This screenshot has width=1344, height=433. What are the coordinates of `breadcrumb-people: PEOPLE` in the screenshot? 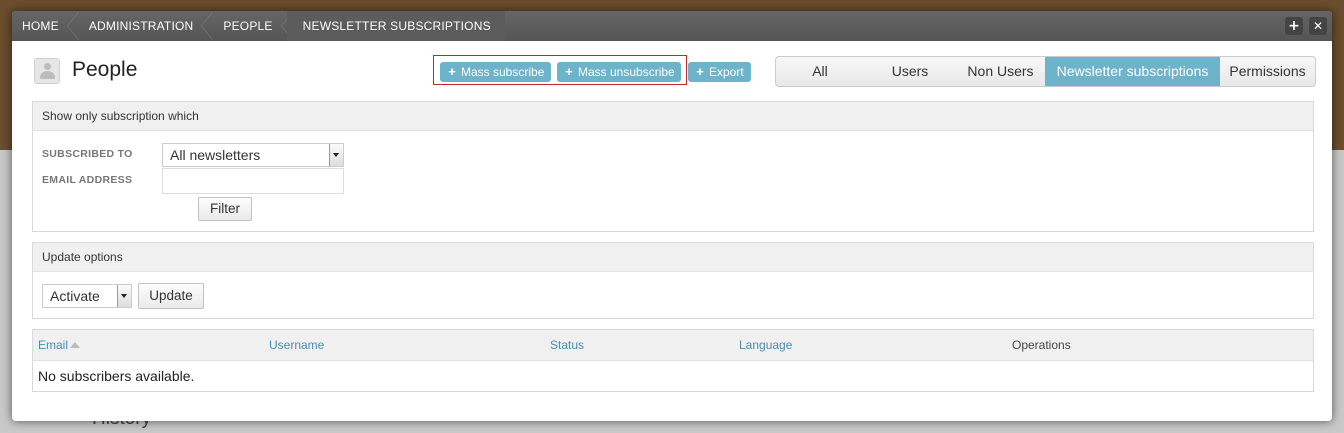 It's located at (250, 26).